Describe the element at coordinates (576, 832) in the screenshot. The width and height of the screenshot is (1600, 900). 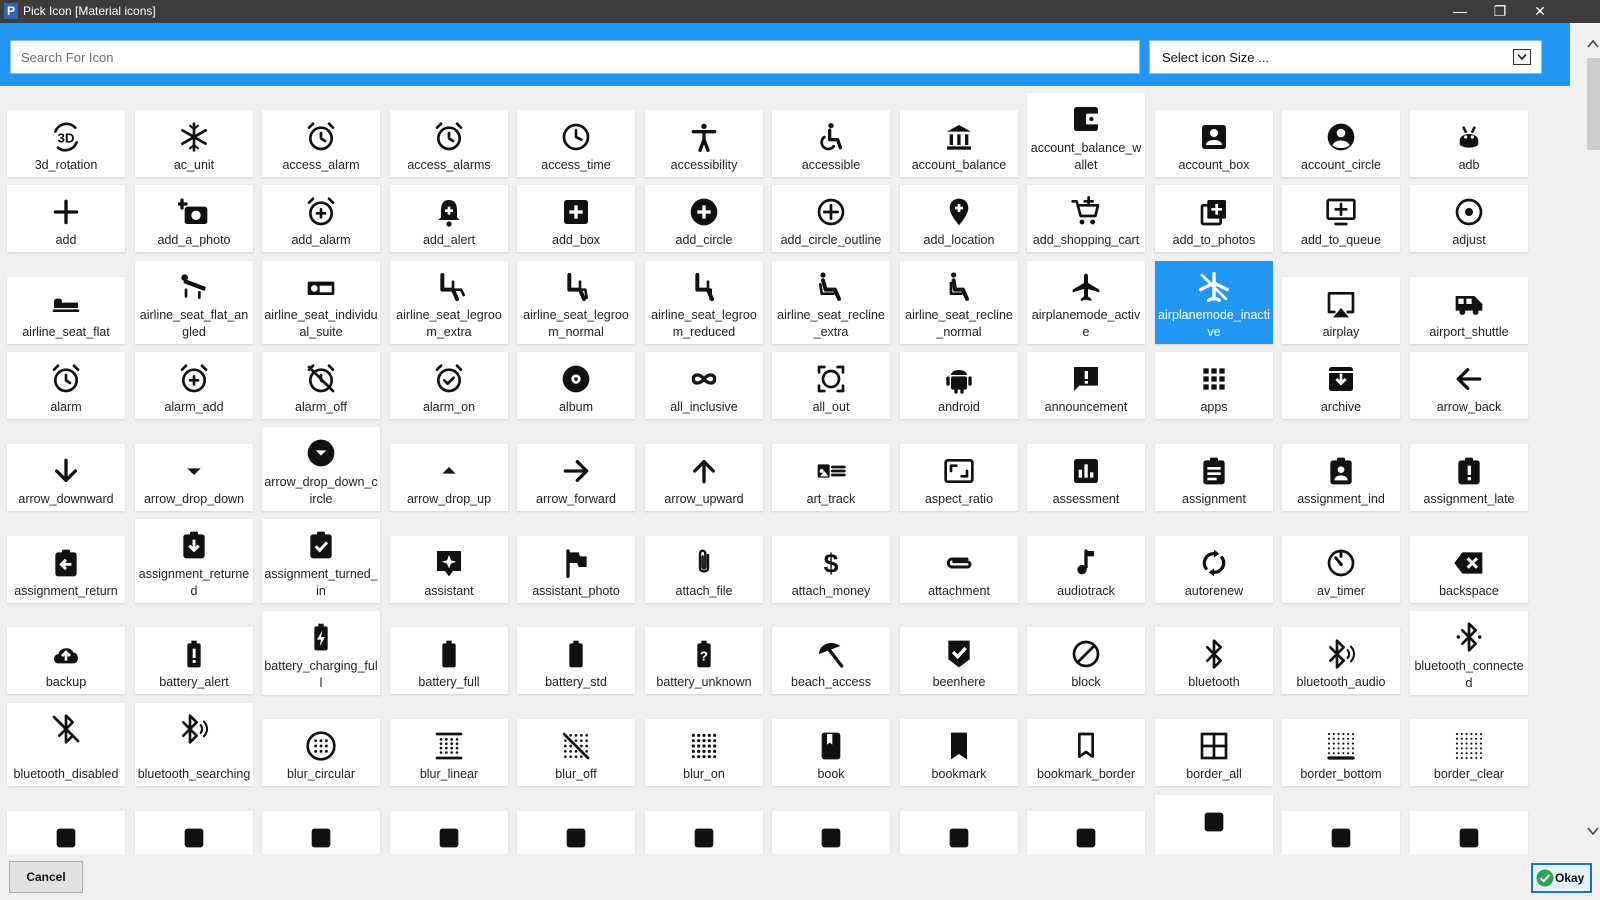
I see `icon-tile-border_outer` at that location.